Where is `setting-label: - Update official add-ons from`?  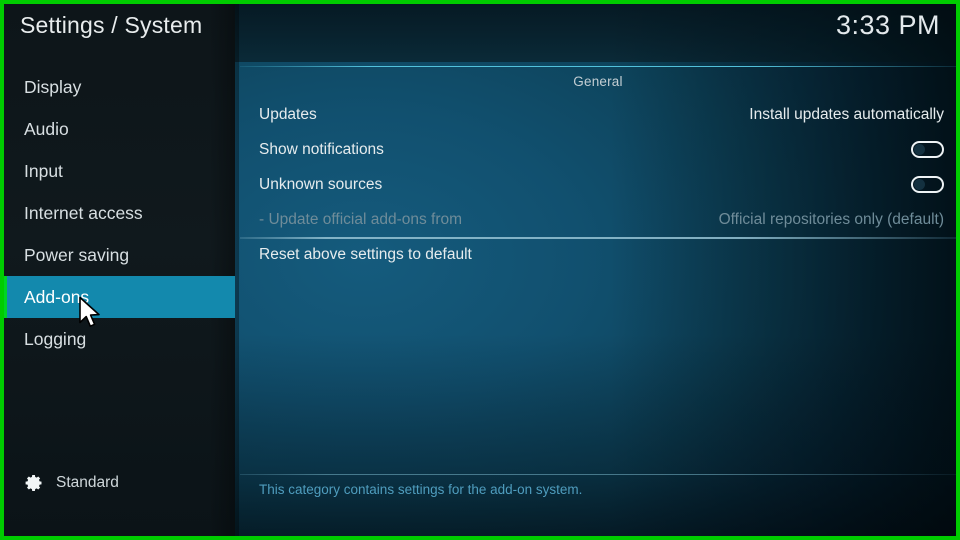 setting-label: - Update official add-ons from is located at coordinates (361, 219).